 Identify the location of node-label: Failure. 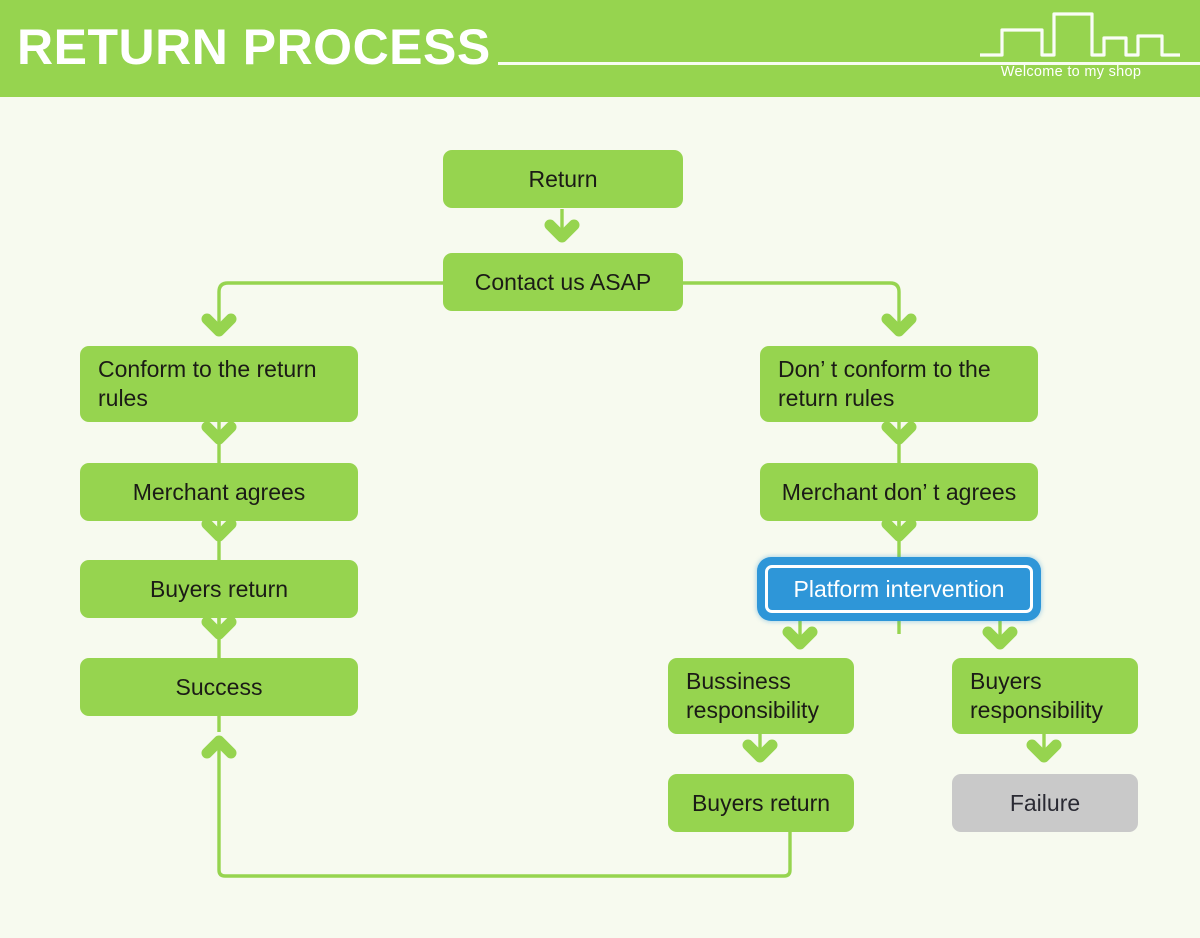
(1045, 802).